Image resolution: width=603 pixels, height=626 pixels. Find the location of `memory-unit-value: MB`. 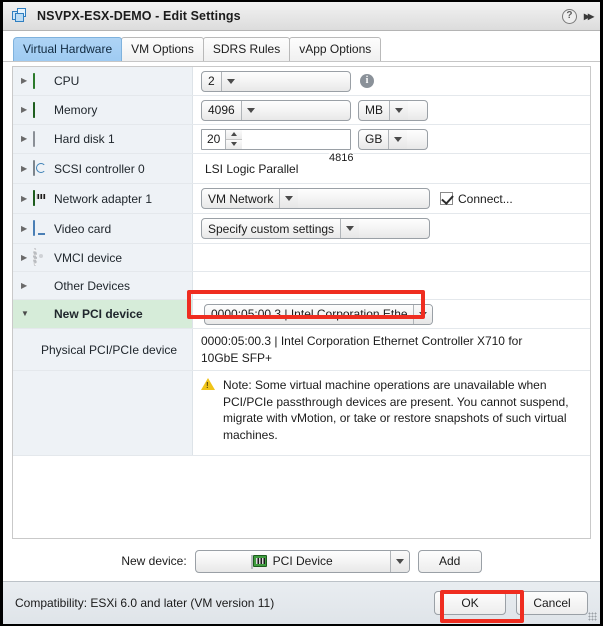

memory-unit-value: MB is located at coordinates (374, 110).